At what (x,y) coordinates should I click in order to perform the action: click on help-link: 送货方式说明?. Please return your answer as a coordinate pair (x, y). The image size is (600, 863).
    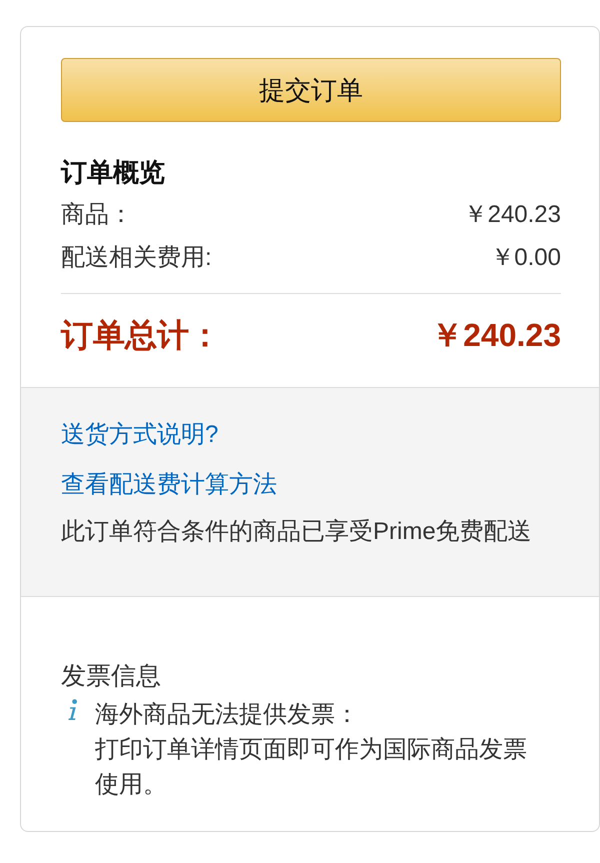
    Looking at the image, I should click on (139, 435).